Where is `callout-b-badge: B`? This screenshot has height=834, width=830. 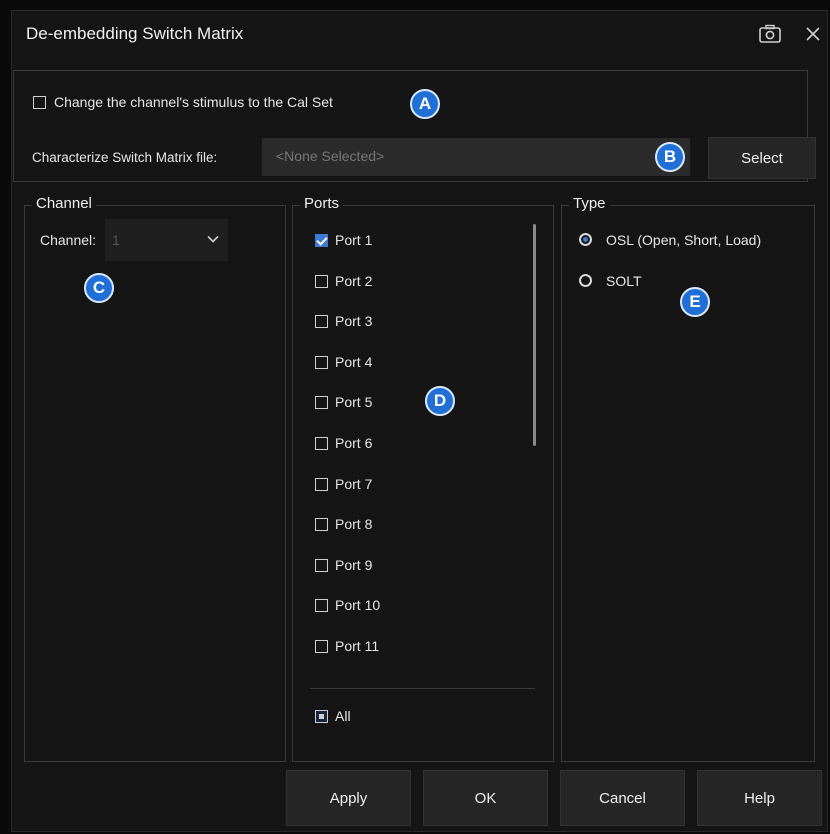
callout-b-badge: B is located at coordinates (670, 157).